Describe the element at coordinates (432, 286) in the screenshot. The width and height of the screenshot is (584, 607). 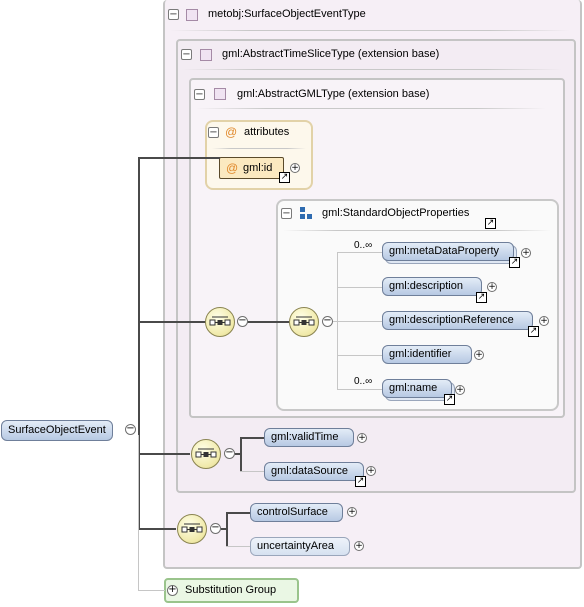
I see `element-description: gml:description` at that location.